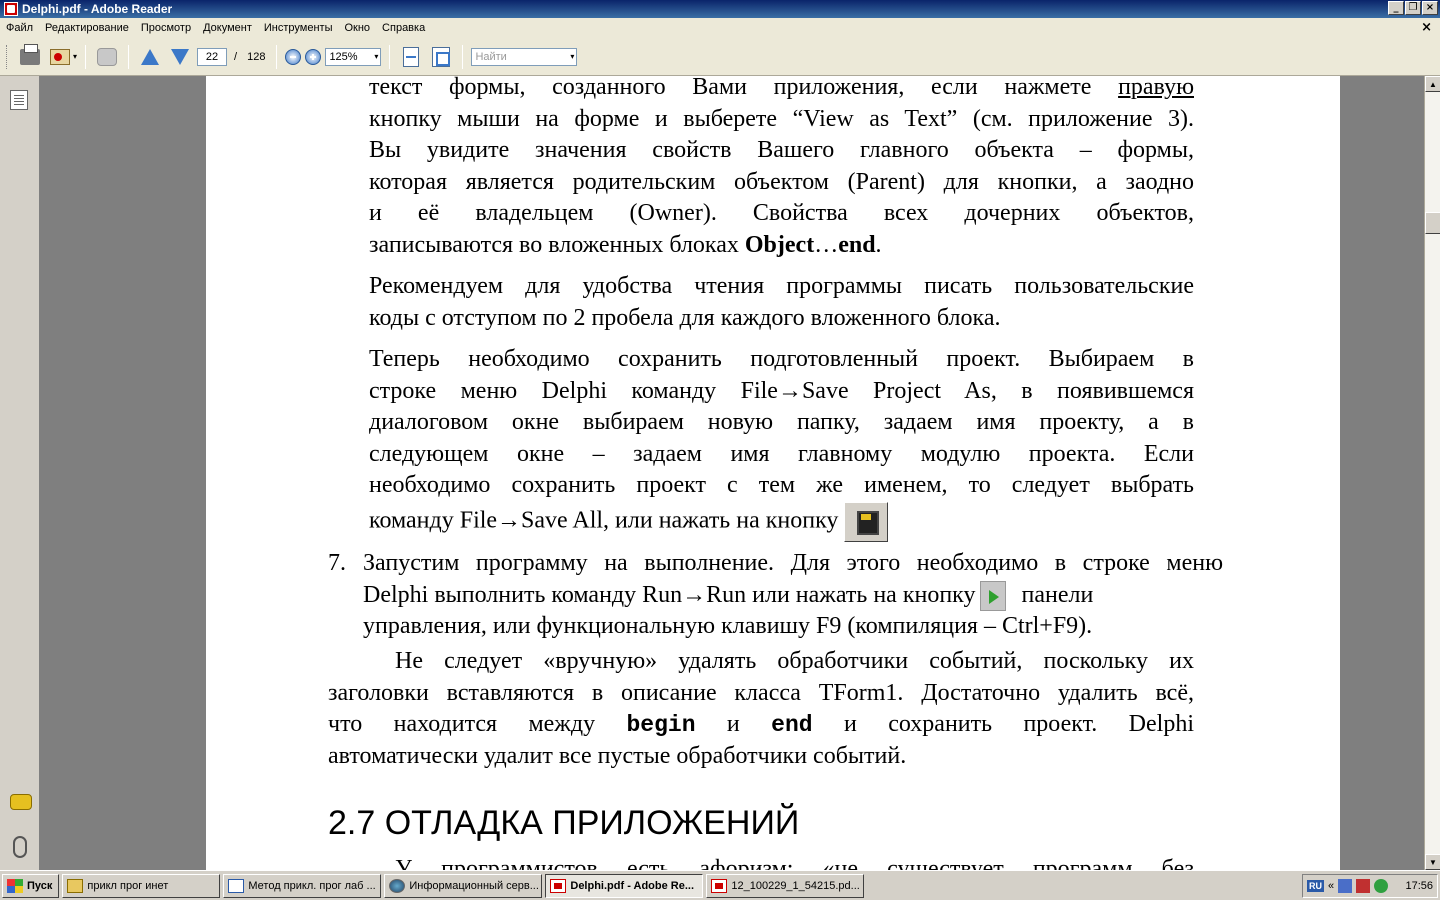 The width and height of the screenshot is (1440, 900). I want to click on scroll-thumb, so click(1432, 223).